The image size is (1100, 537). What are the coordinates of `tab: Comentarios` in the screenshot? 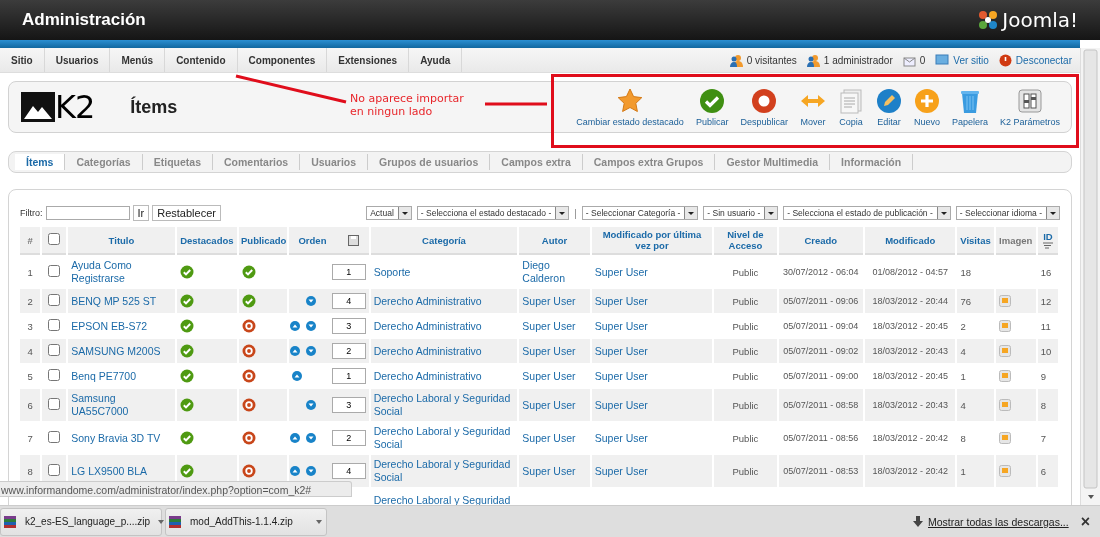 It's located at (257, 162).